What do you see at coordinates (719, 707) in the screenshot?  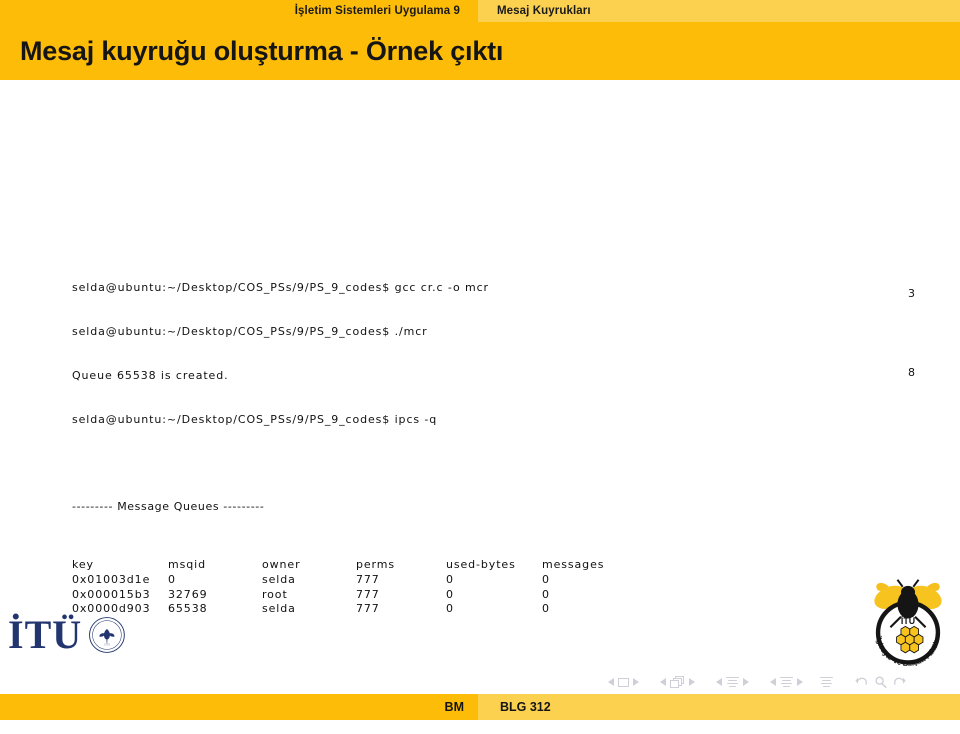 I see `footer-course: BLG 312` at bounding box center [719, 707].